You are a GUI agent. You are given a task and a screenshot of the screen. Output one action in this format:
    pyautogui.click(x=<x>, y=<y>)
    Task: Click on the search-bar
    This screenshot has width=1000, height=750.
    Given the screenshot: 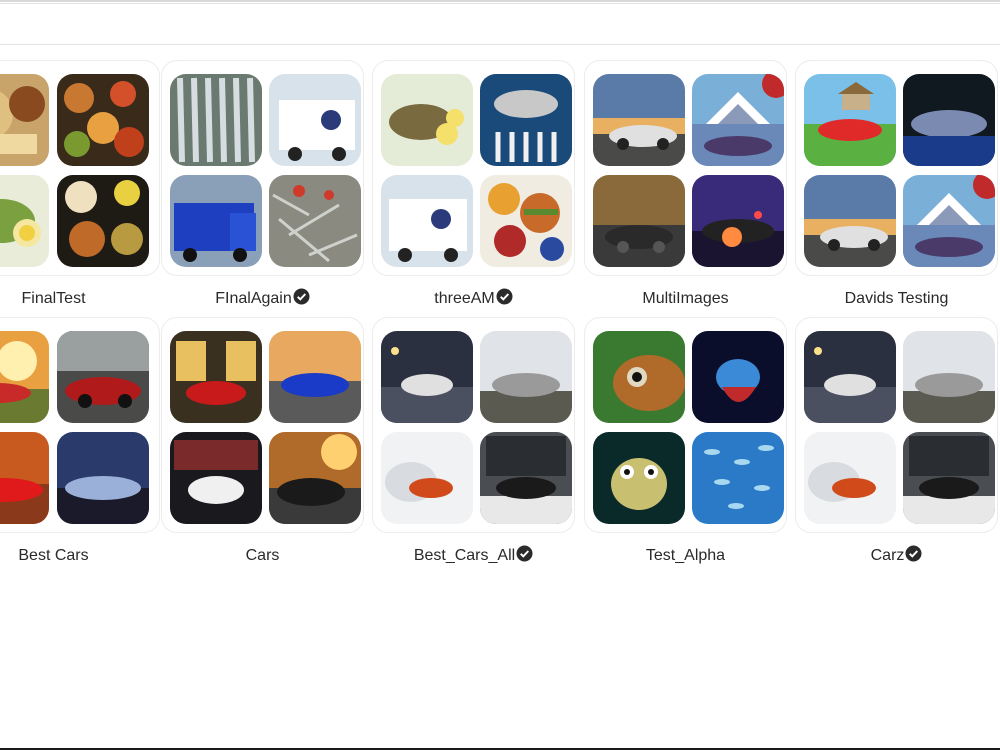 What is the action you would take?
    pyautogui.click(x=500, y=24)
    